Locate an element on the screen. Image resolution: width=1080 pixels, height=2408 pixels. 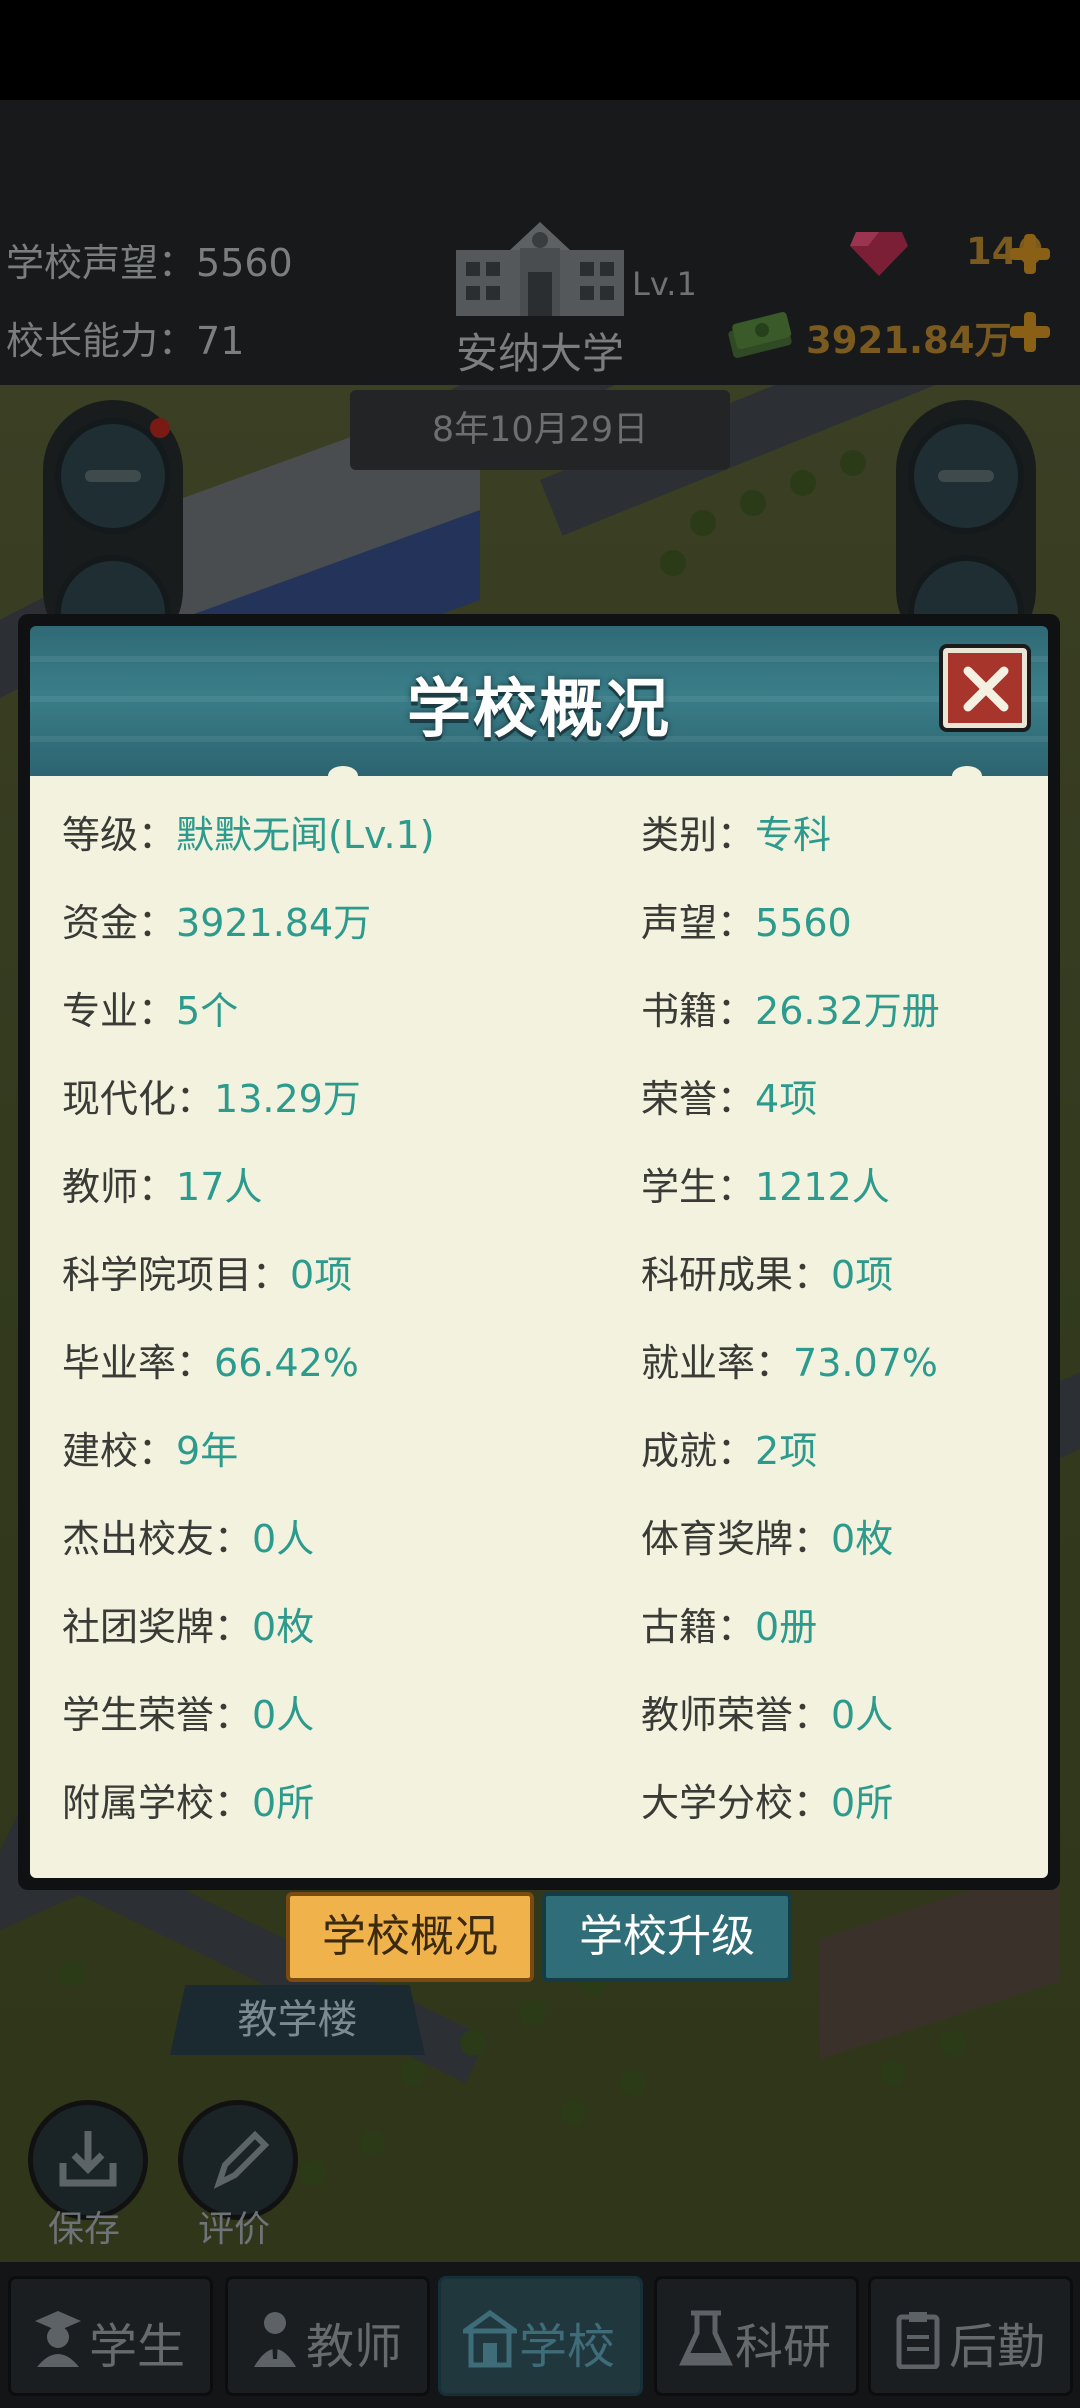
stat-ancient-books: 古籍：0册 is located at coordinates (729, 1627).